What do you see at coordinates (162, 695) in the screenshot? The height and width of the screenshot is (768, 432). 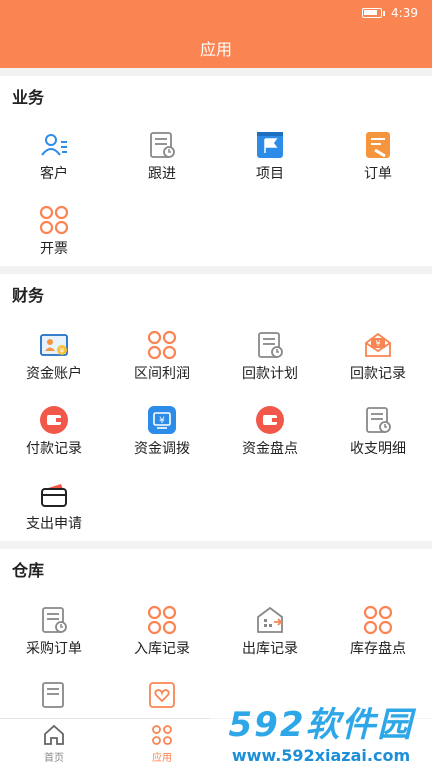 I see `heart-card-icon` at bounding box center [162, 695].